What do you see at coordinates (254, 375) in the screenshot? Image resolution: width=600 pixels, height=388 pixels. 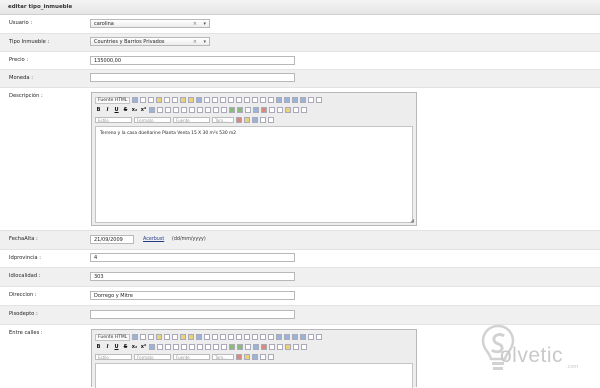 I see `entre-calles-content-area` at bounding box center [254, 375].